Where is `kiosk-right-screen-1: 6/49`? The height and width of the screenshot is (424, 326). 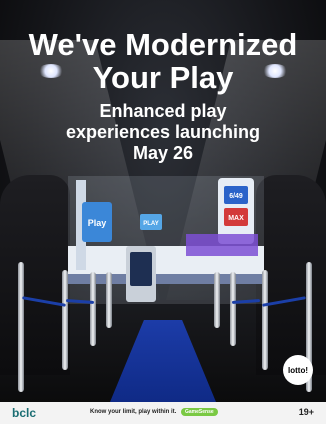
kiosk-right-screen-1: 6/49 is located at coordinates (236, 196).